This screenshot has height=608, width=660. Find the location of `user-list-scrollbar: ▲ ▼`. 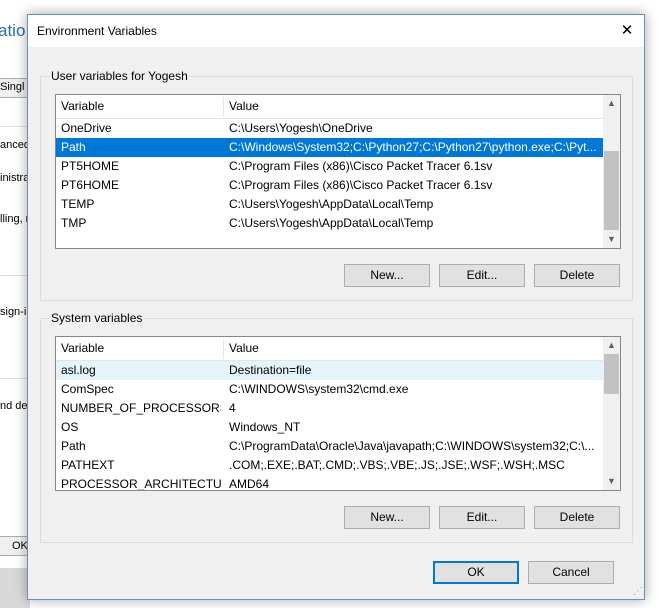

user-list-scrollbar: ▲ ▼ is located at coordinates (611, 171).